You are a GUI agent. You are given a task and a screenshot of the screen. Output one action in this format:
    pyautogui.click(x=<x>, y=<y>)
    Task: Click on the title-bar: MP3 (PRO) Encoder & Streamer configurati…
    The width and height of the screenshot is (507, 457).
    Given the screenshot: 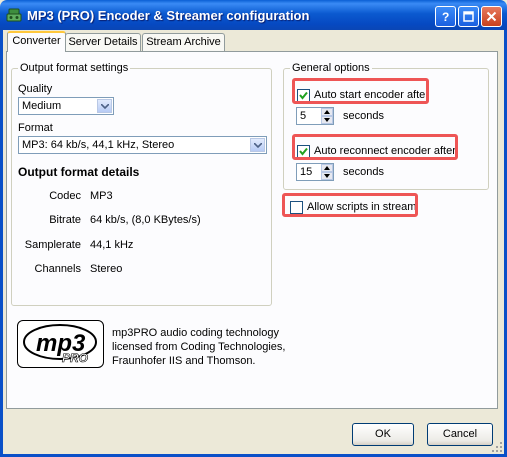 What is the action you would take?
    pyautogui.click(x=253, y=15)
    